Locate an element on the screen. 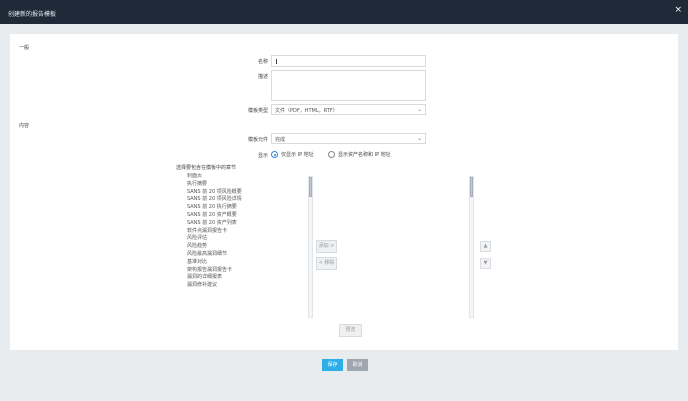 The image size is (688, 401). radio-ip-and-host: 显示资产名称和 IP 地址 is located at coordinates (359, 154).